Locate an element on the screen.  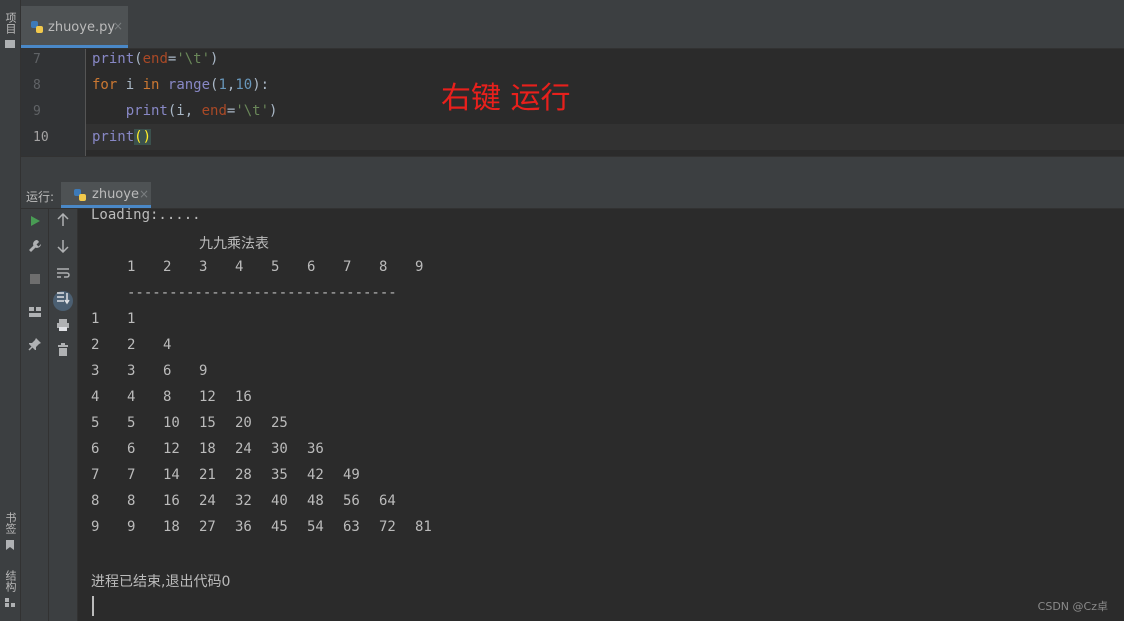
run-toolbar-primary is located at coordinates (35, 415).